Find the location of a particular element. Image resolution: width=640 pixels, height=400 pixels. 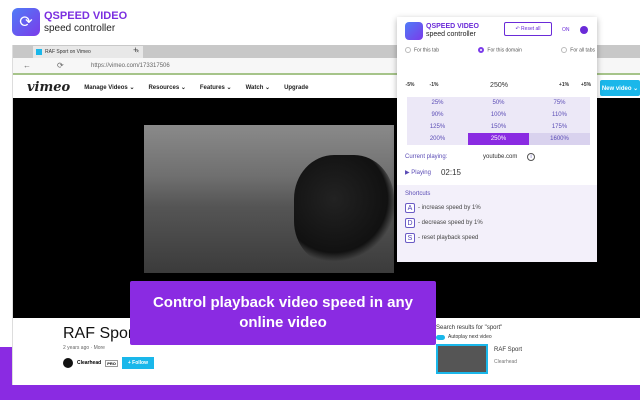

current-site: youtube.com is located at coordinates (500, 157).